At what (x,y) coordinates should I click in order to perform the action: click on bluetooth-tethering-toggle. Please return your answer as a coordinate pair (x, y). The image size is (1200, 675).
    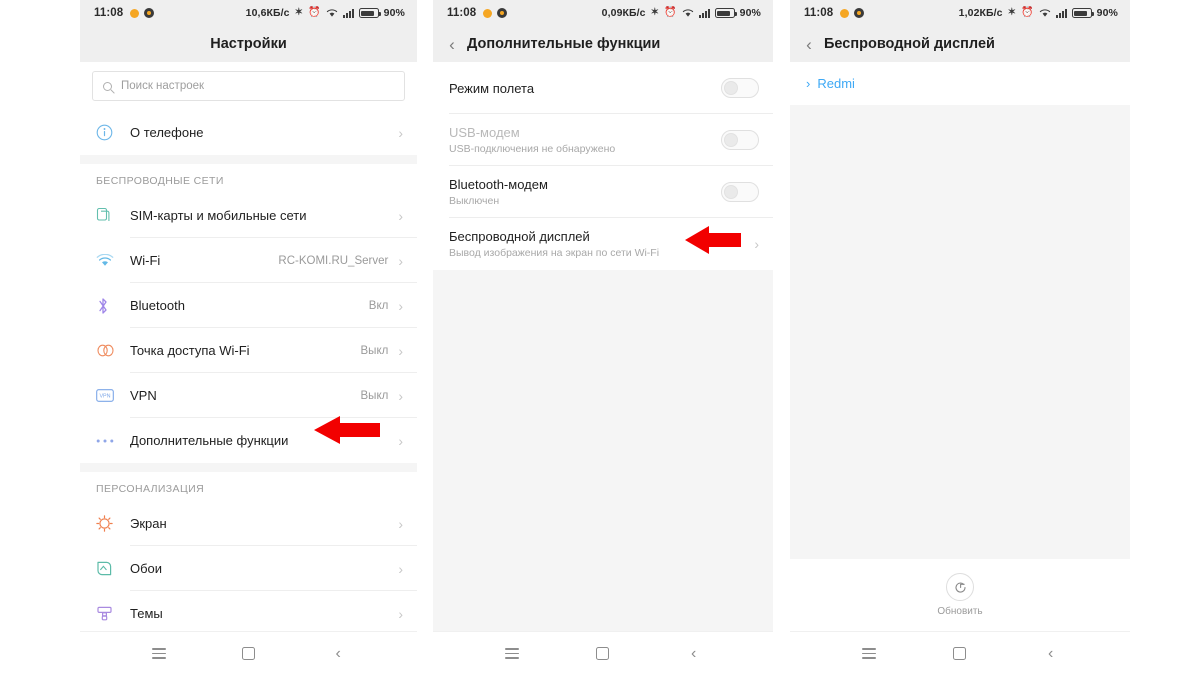
    Looking at the image, I should click on (740, 192).